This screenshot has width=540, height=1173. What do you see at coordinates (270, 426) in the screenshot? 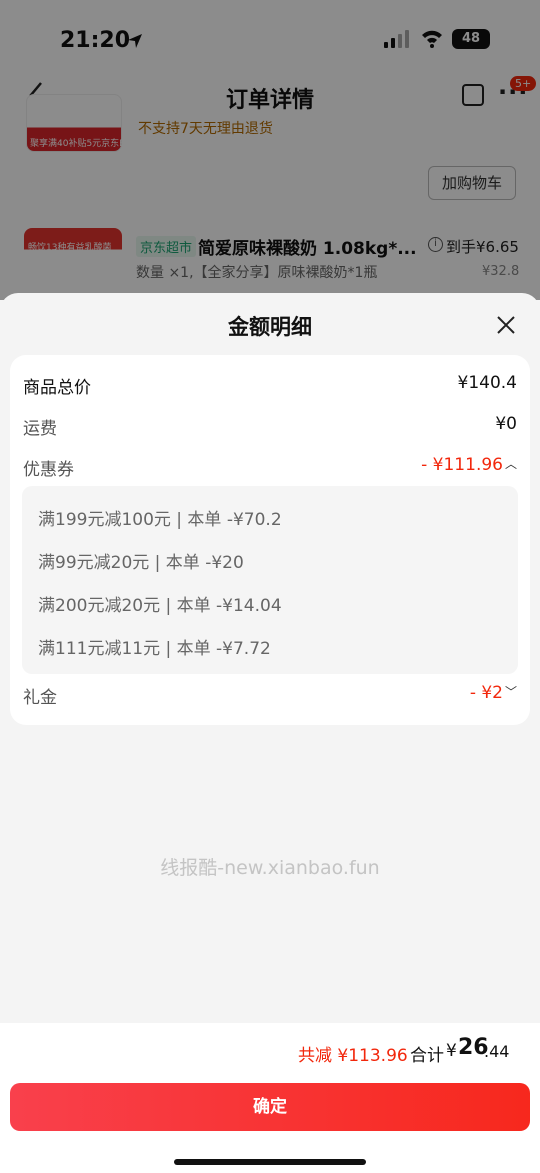
I see `shipping-row: 运费 ¥0` at bounding box center [270, 426].